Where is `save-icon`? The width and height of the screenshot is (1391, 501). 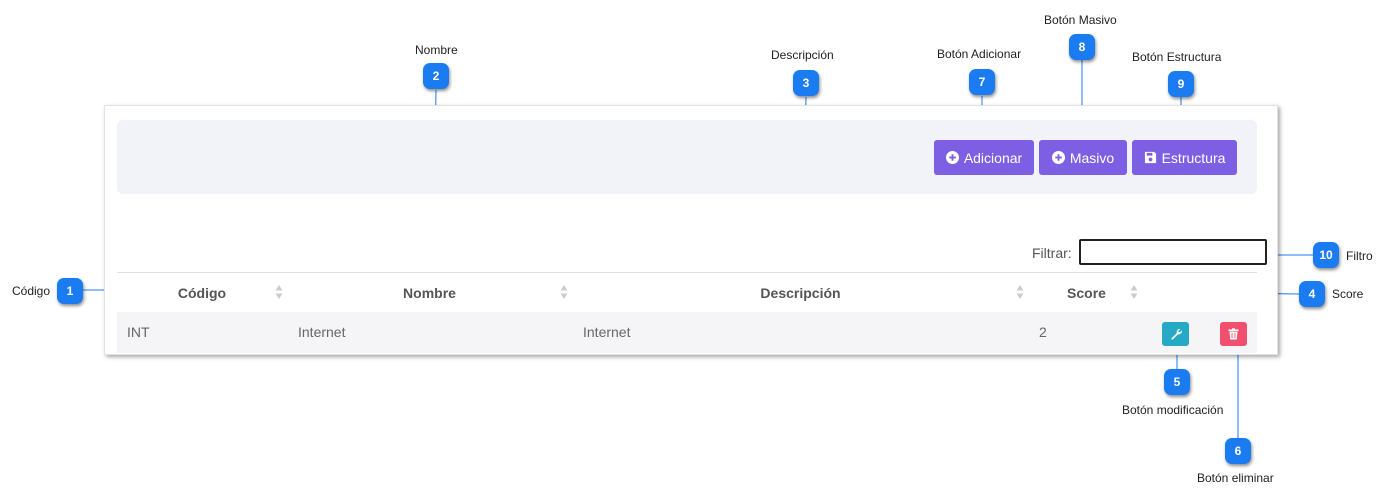
save-icon is located at coordinates (1150, 157).